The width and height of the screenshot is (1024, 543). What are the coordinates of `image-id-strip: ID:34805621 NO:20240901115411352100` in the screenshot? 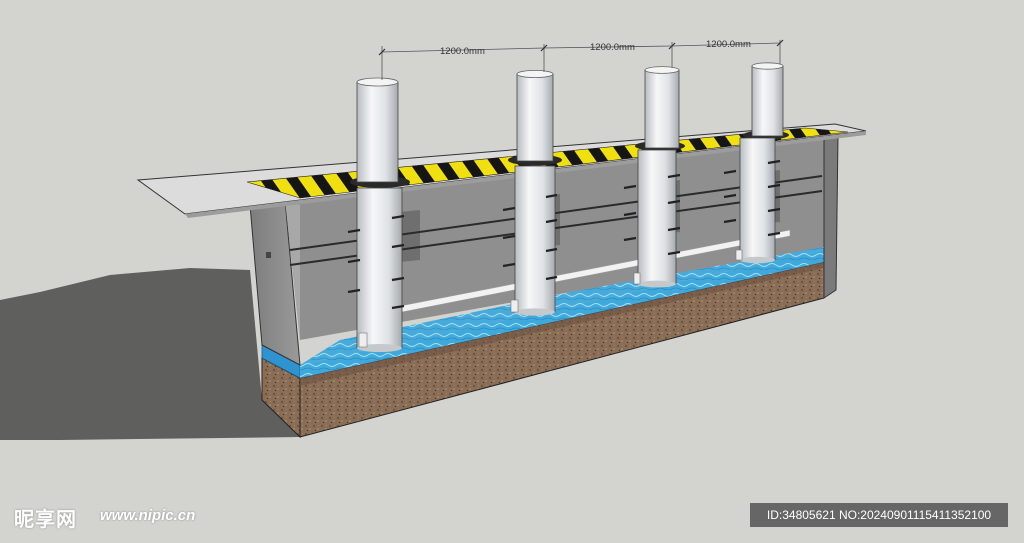 It's located at (879, 515).